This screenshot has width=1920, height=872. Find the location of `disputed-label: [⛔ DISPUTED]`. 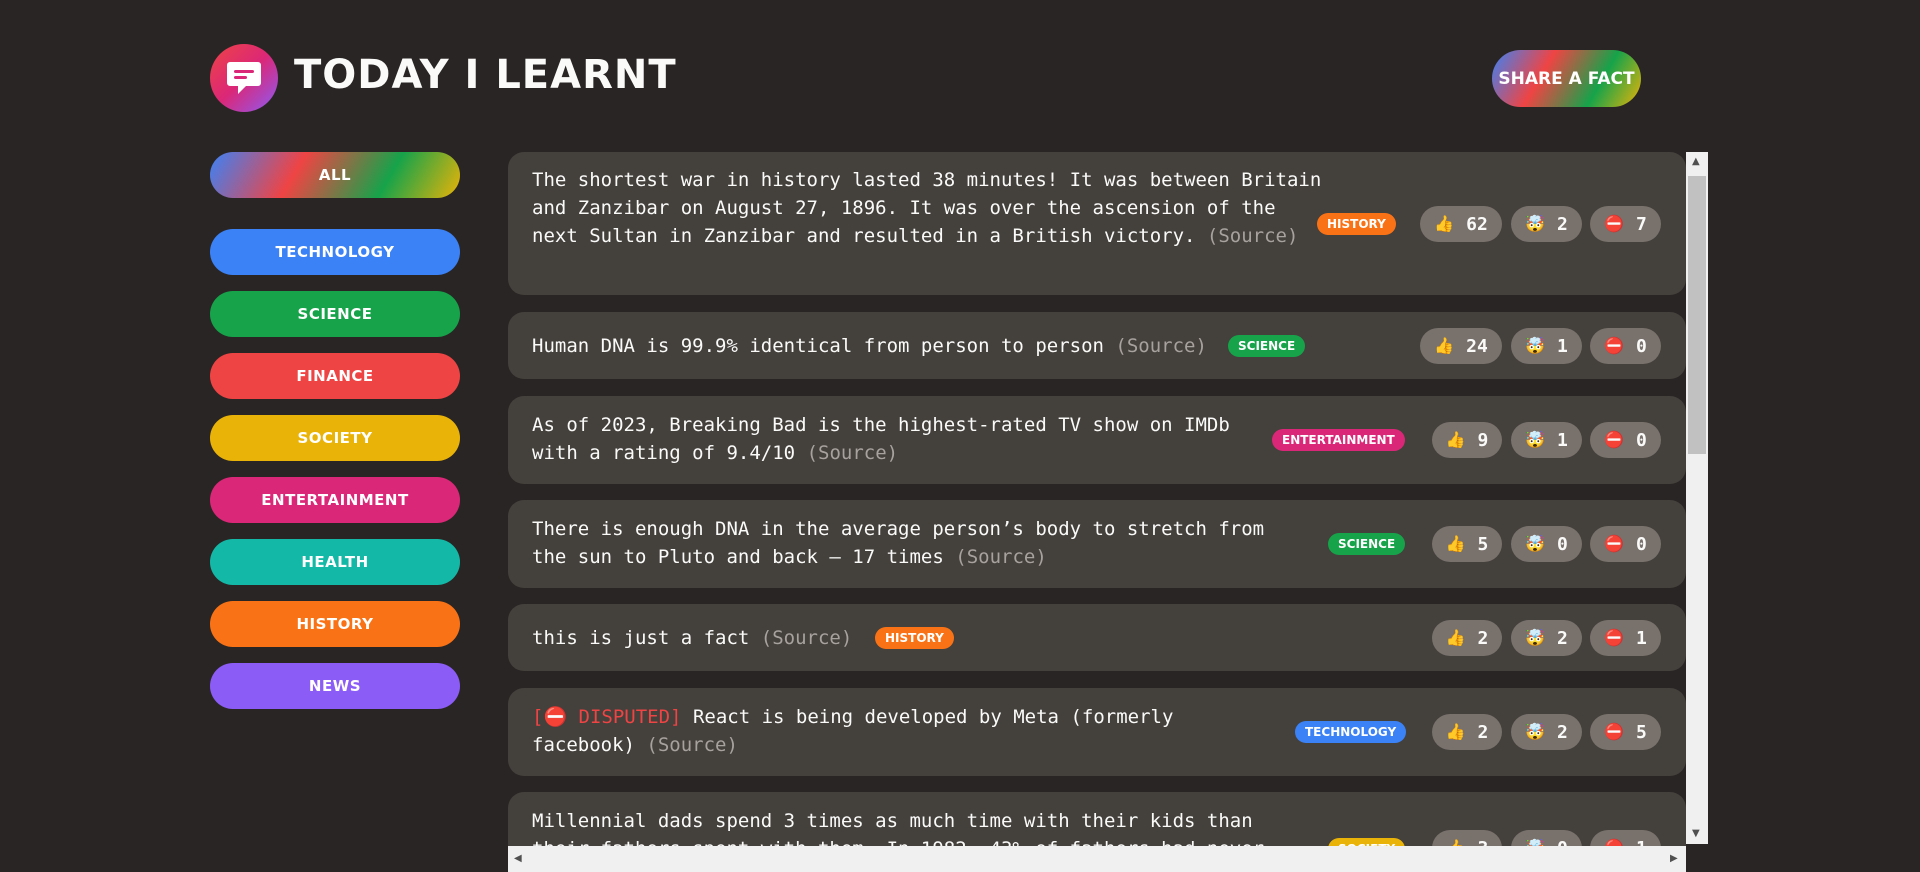

disputed-label: [⛔ DISPUTED] is located at coordinates (607, 717).